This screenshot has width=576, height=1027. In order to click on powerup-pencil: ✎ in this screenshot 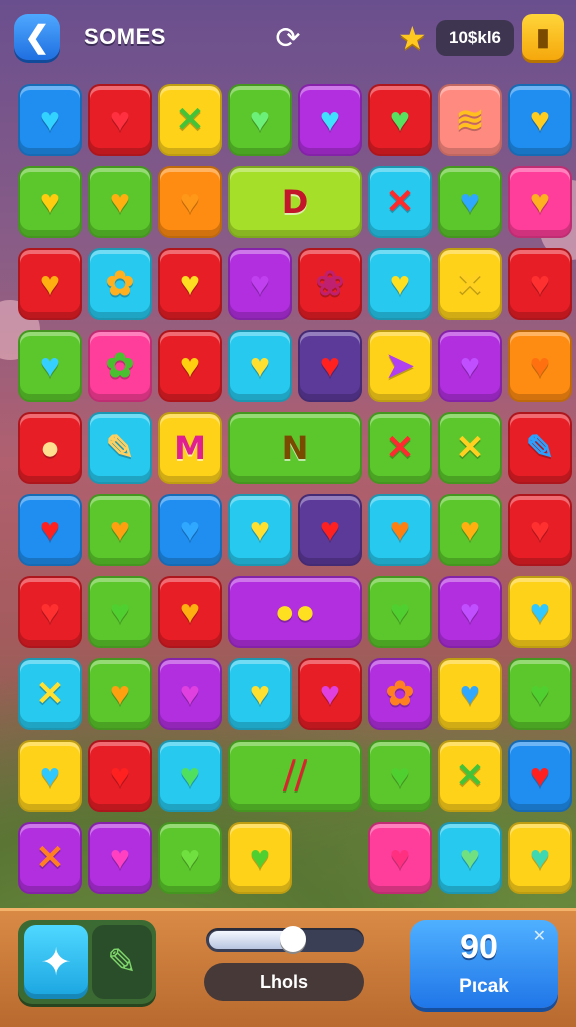, I will do `click(122, 962)`.